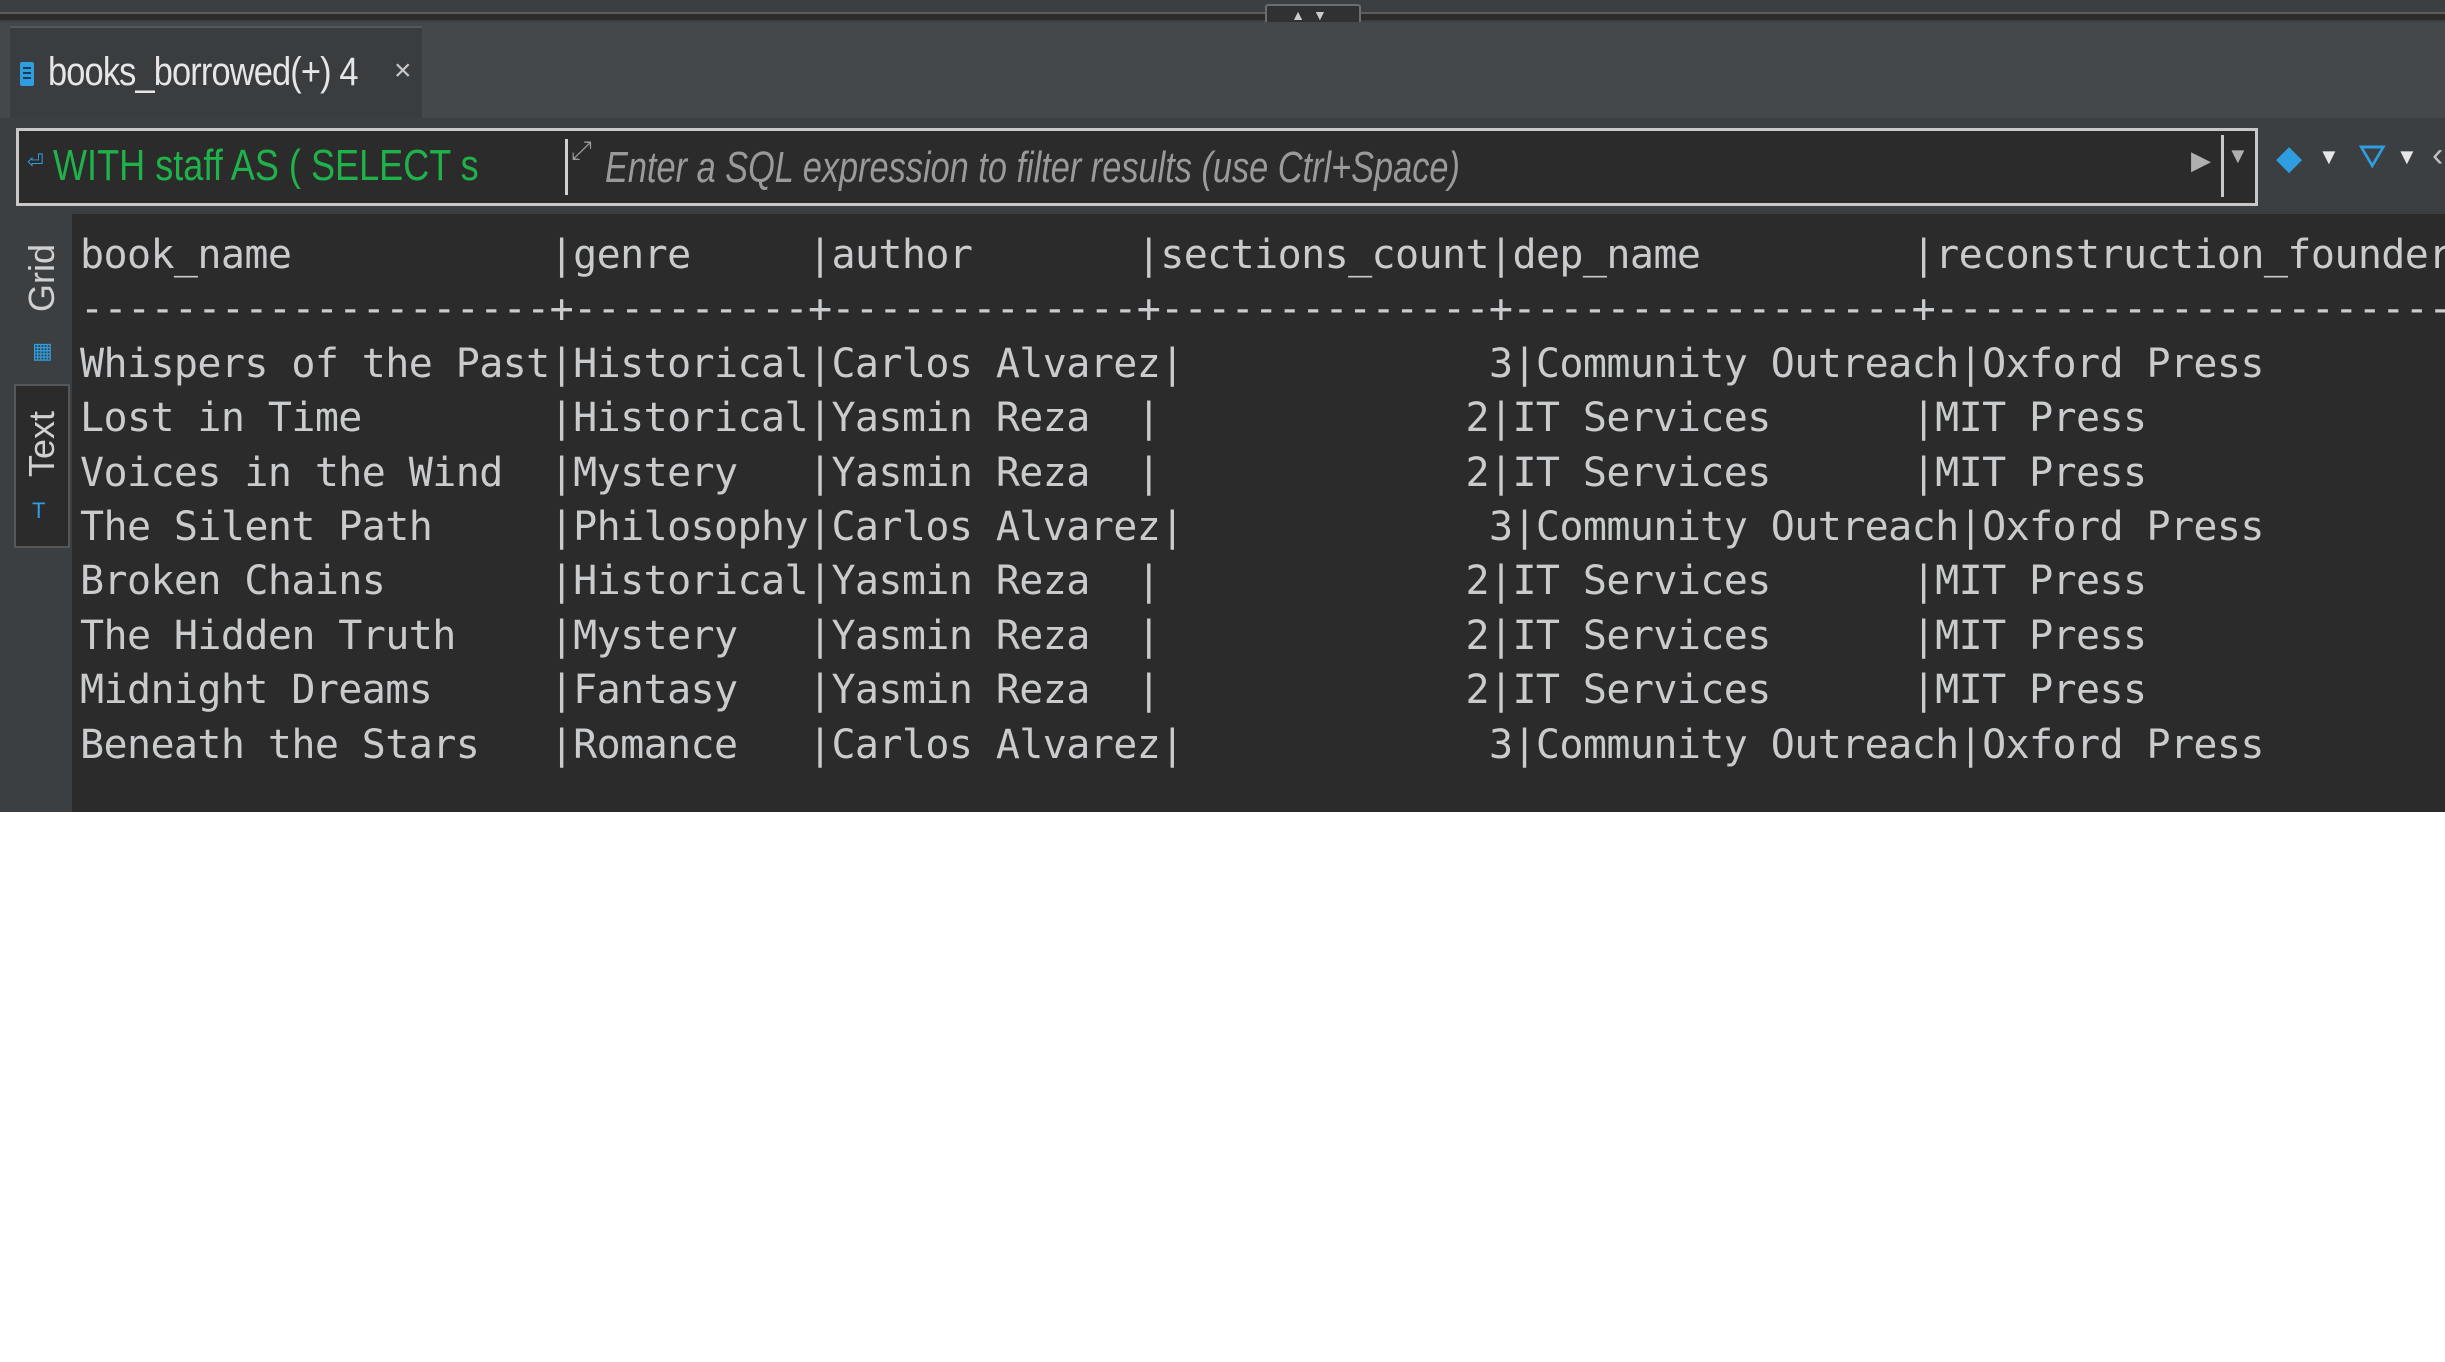 The image size is (2445, 1362). What do you see at coordinates (2222, 166) in the screenshot?
I see `filter-box-separator` at bounding box center [2222, 166].